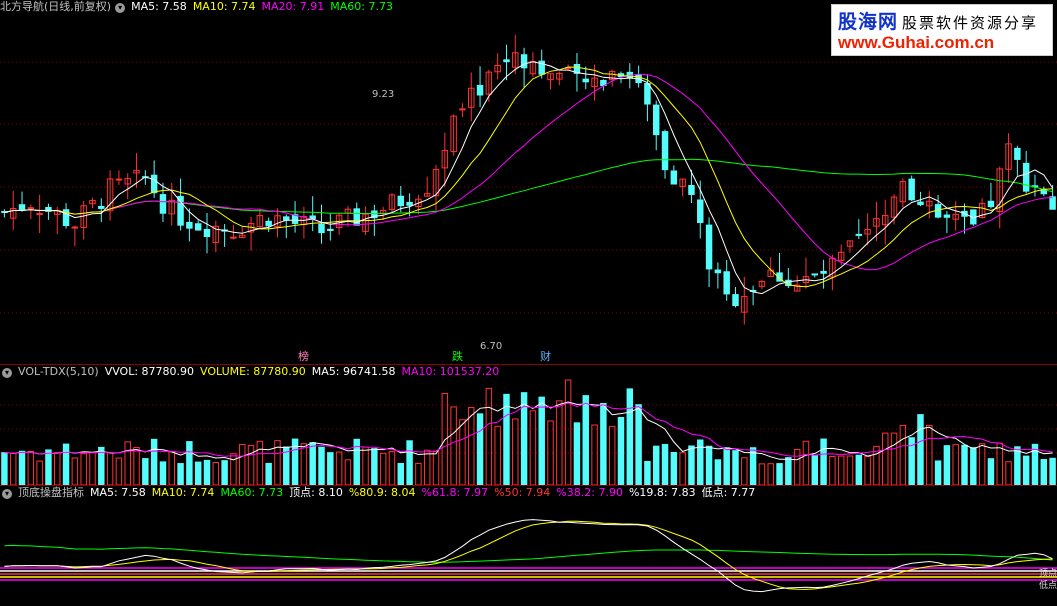  I want to click on ind-ma5: MA5: 7.58, so click(118, 492).